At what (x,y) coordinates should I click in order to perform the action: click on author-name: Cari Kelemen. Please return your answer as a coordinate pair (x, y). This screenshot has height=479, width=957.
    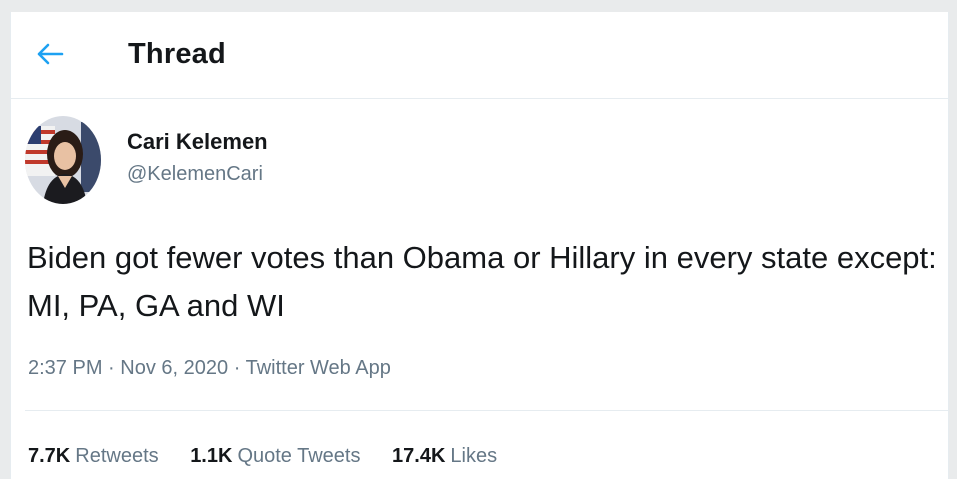
    Looking at the image, I should click on (197, 142).